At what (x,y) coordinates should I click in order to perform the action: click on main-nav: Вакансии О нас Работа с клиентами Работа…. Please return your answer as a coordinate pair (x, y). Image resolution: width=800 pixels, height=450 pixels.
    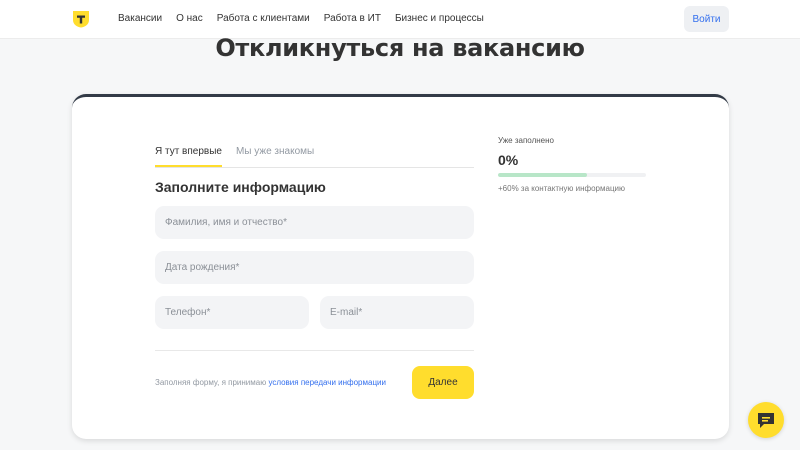
    Looking at the image, I should click on (308, 18).